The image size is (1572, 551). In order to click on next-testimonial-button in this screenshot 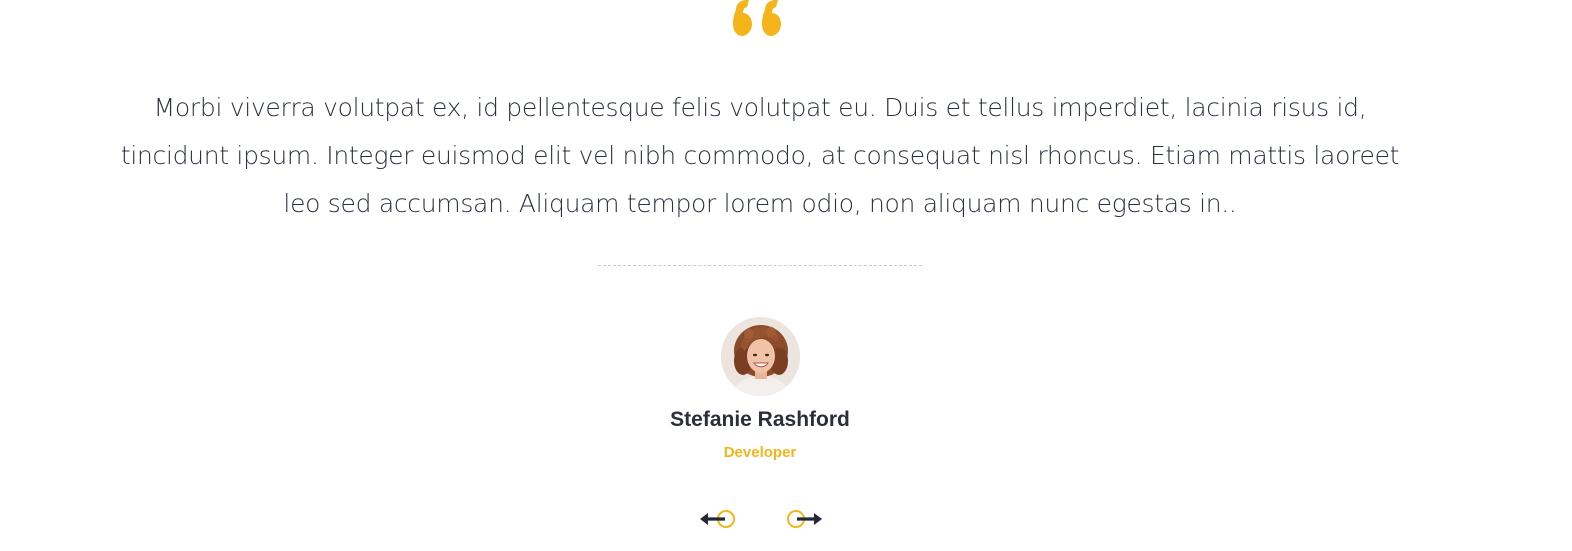, I will do `click(804, 519)`.